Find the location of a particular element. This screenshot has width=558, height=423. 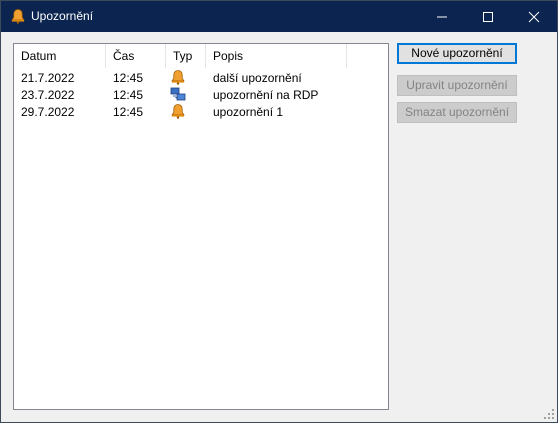

close-button is located at coordinates (534, 16).